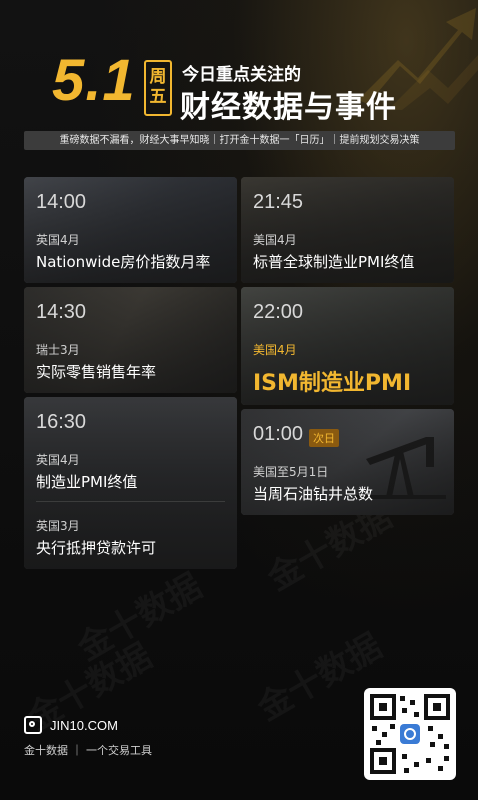  I want to click on tagline: 重磅数据不漏看，财经大事早知晓｜打开金十数据一「日历」｜提前规划交易决策, so click(239, 140).